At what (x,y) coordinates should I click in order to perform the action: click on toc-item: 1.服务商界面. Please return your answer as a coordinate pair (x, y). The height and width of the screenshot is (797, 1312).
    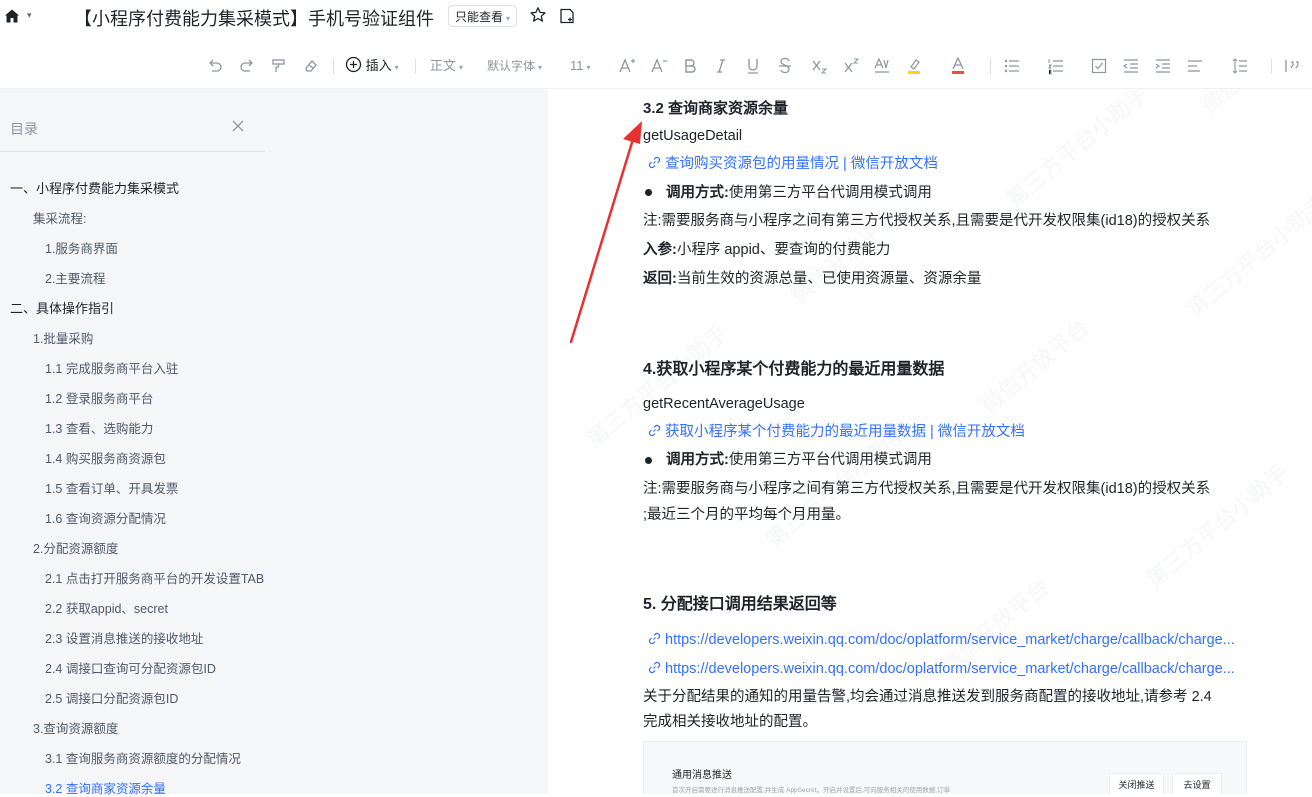
    Looking at the image, I should click on (81, 249).